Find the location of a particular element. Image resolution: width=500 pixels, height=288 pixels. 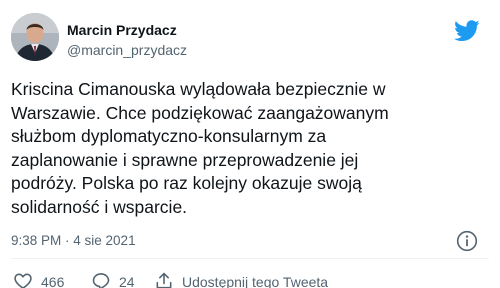

share-icon is located at coordinates (164, 280).